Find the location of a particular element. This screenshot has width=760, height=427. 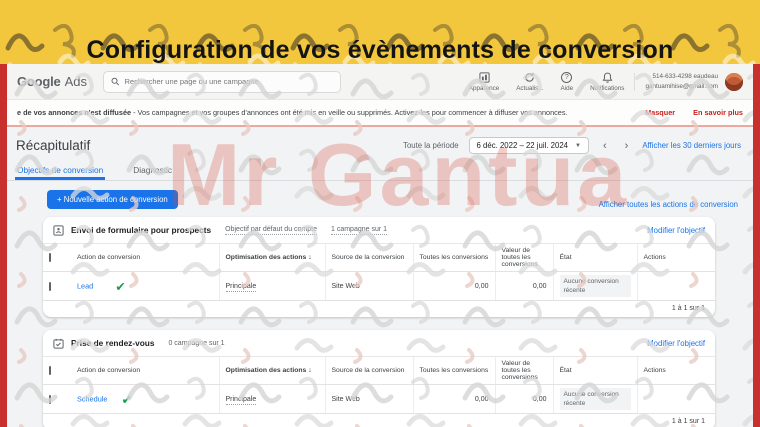

show-last-30-days-link: Afficher les 30 derniers jours is located at coordinates (691, 145).